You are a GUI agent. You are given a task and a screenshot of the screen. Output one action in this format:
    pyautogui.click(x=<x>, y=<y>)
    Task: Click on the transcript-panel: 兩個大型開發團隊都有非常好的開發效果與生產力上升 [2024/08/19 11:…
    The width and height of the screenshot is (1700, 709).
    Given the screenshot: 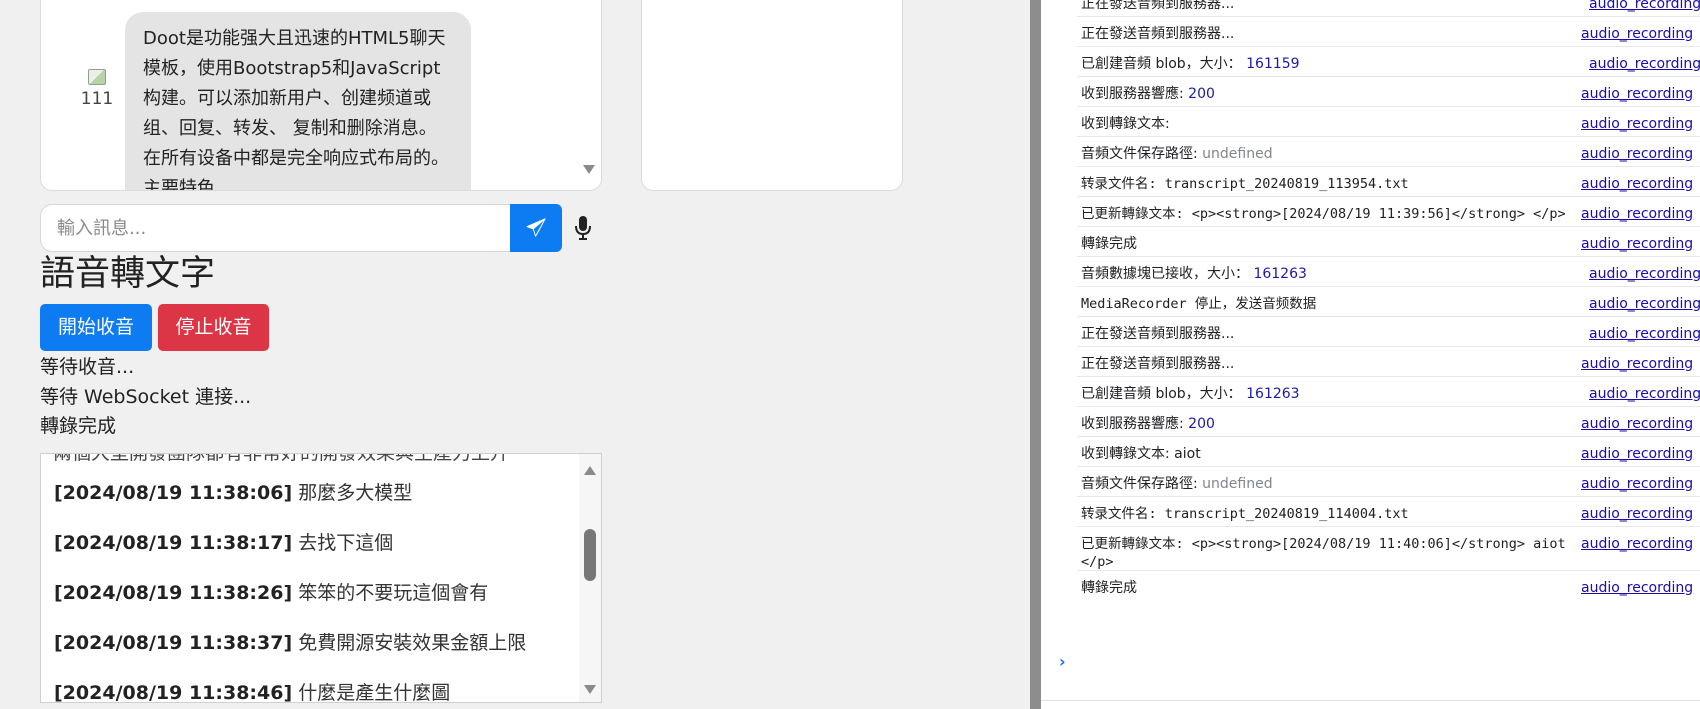 What is the action you would take?
    pyautogui.click(x=321, y=578)
    